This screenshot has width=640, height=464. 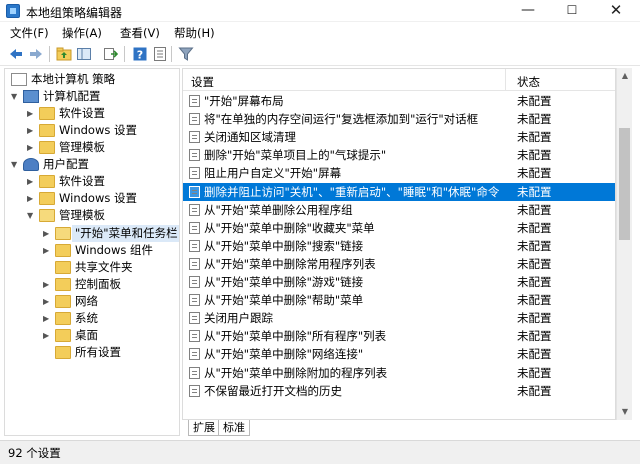 What do you see at coordinates (341, 119) in the screenshot?
I see `setting-name: 将"在单独的内存空间运行"复选框添加到"运行"对话框` at bounding box center [341, 119].